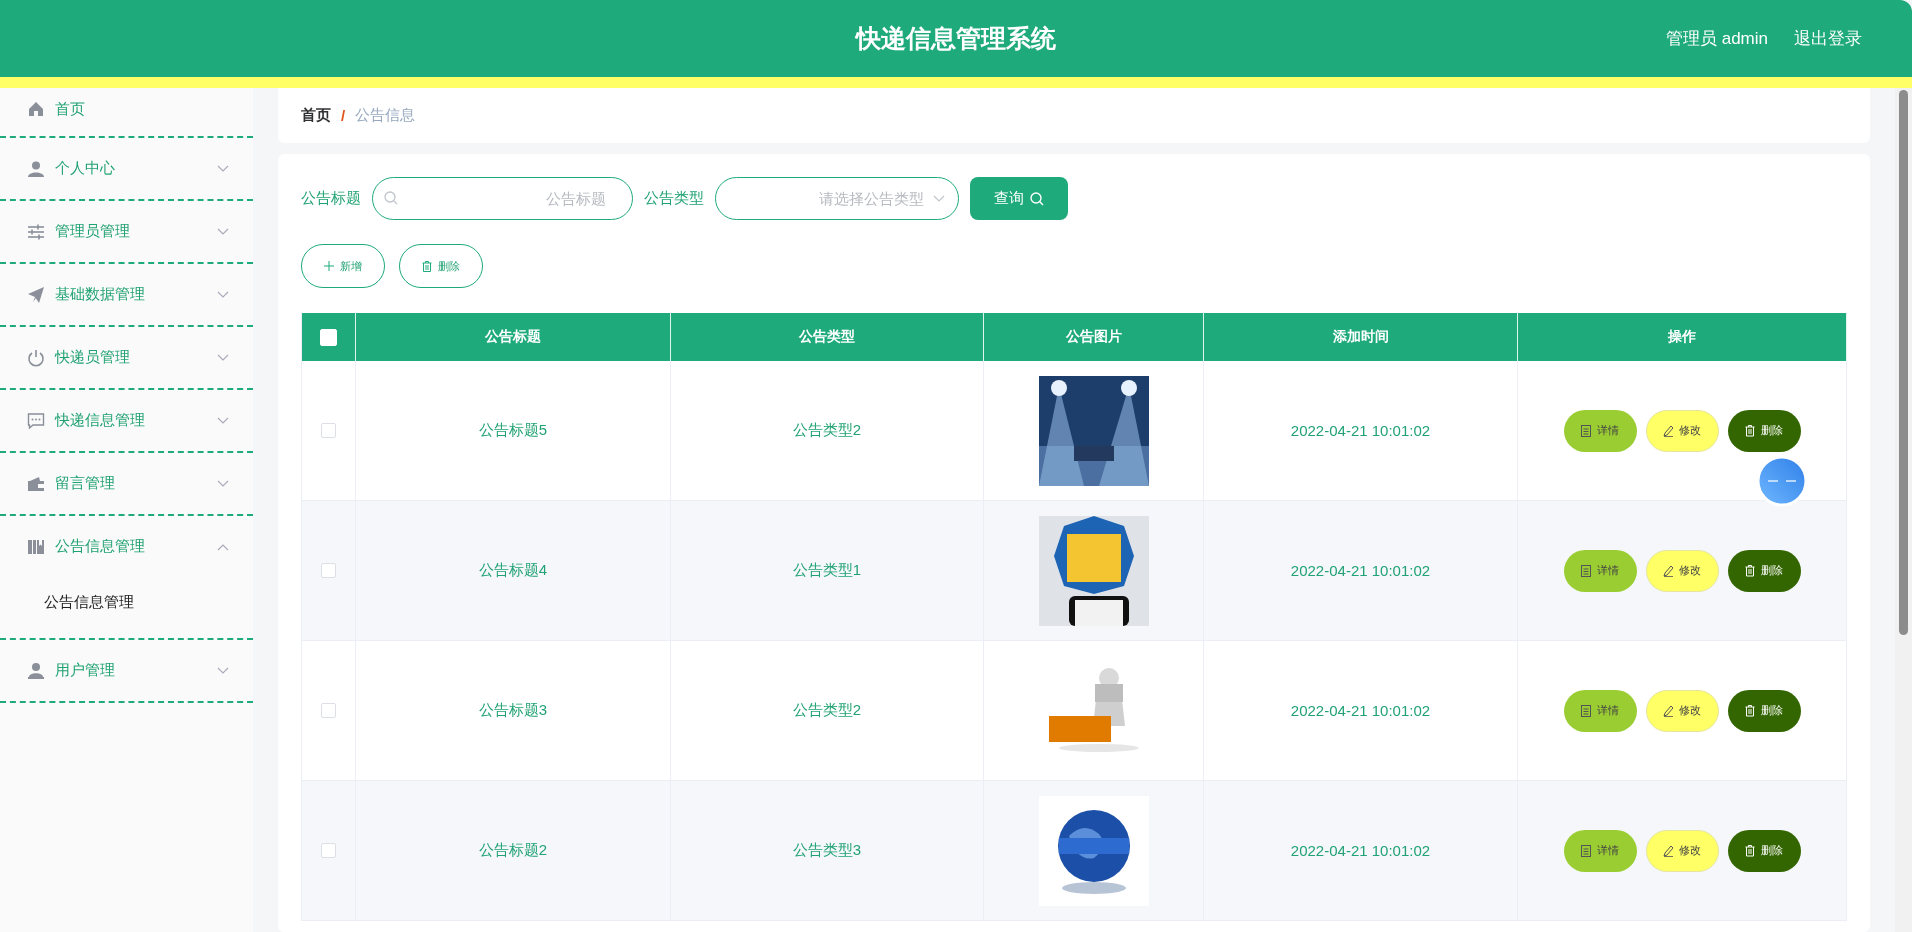 The width and height of the screenshot is (1912, 932). I want to click on table-cell: 公告标题3, so click(513, 710).